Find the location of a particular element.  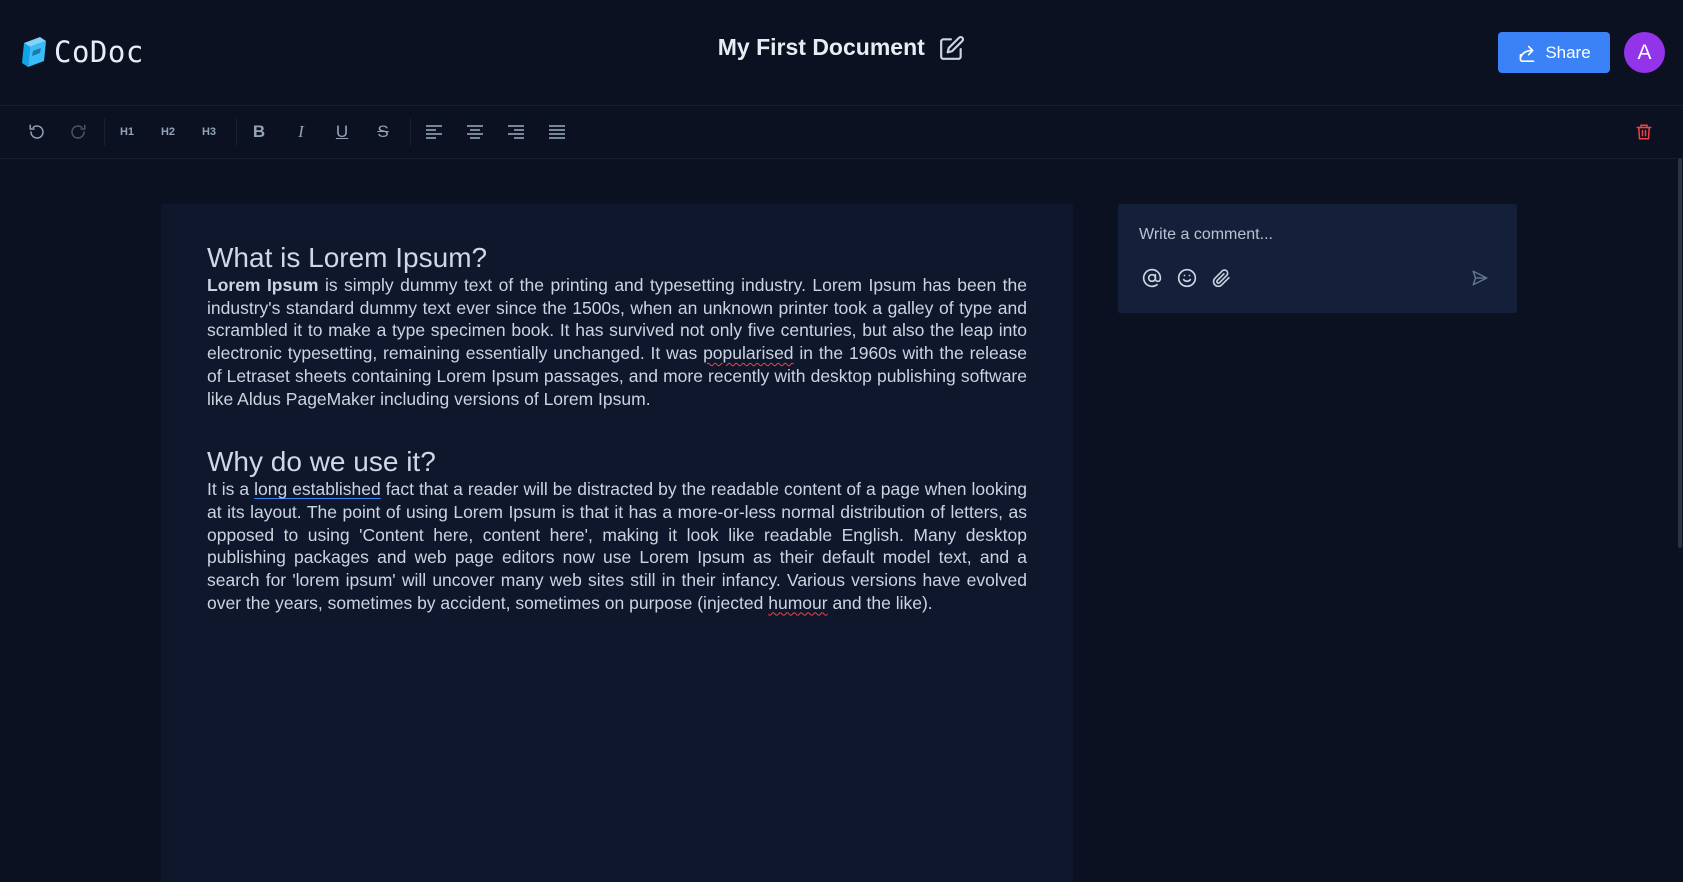

bold-button: B is located at coordinates (259, 132).